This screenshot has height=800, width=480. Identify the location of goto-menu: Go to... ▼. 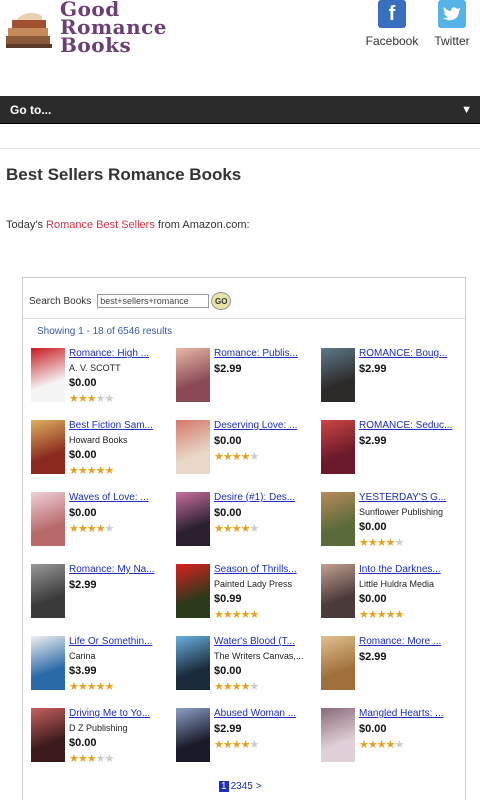
(240, 110).